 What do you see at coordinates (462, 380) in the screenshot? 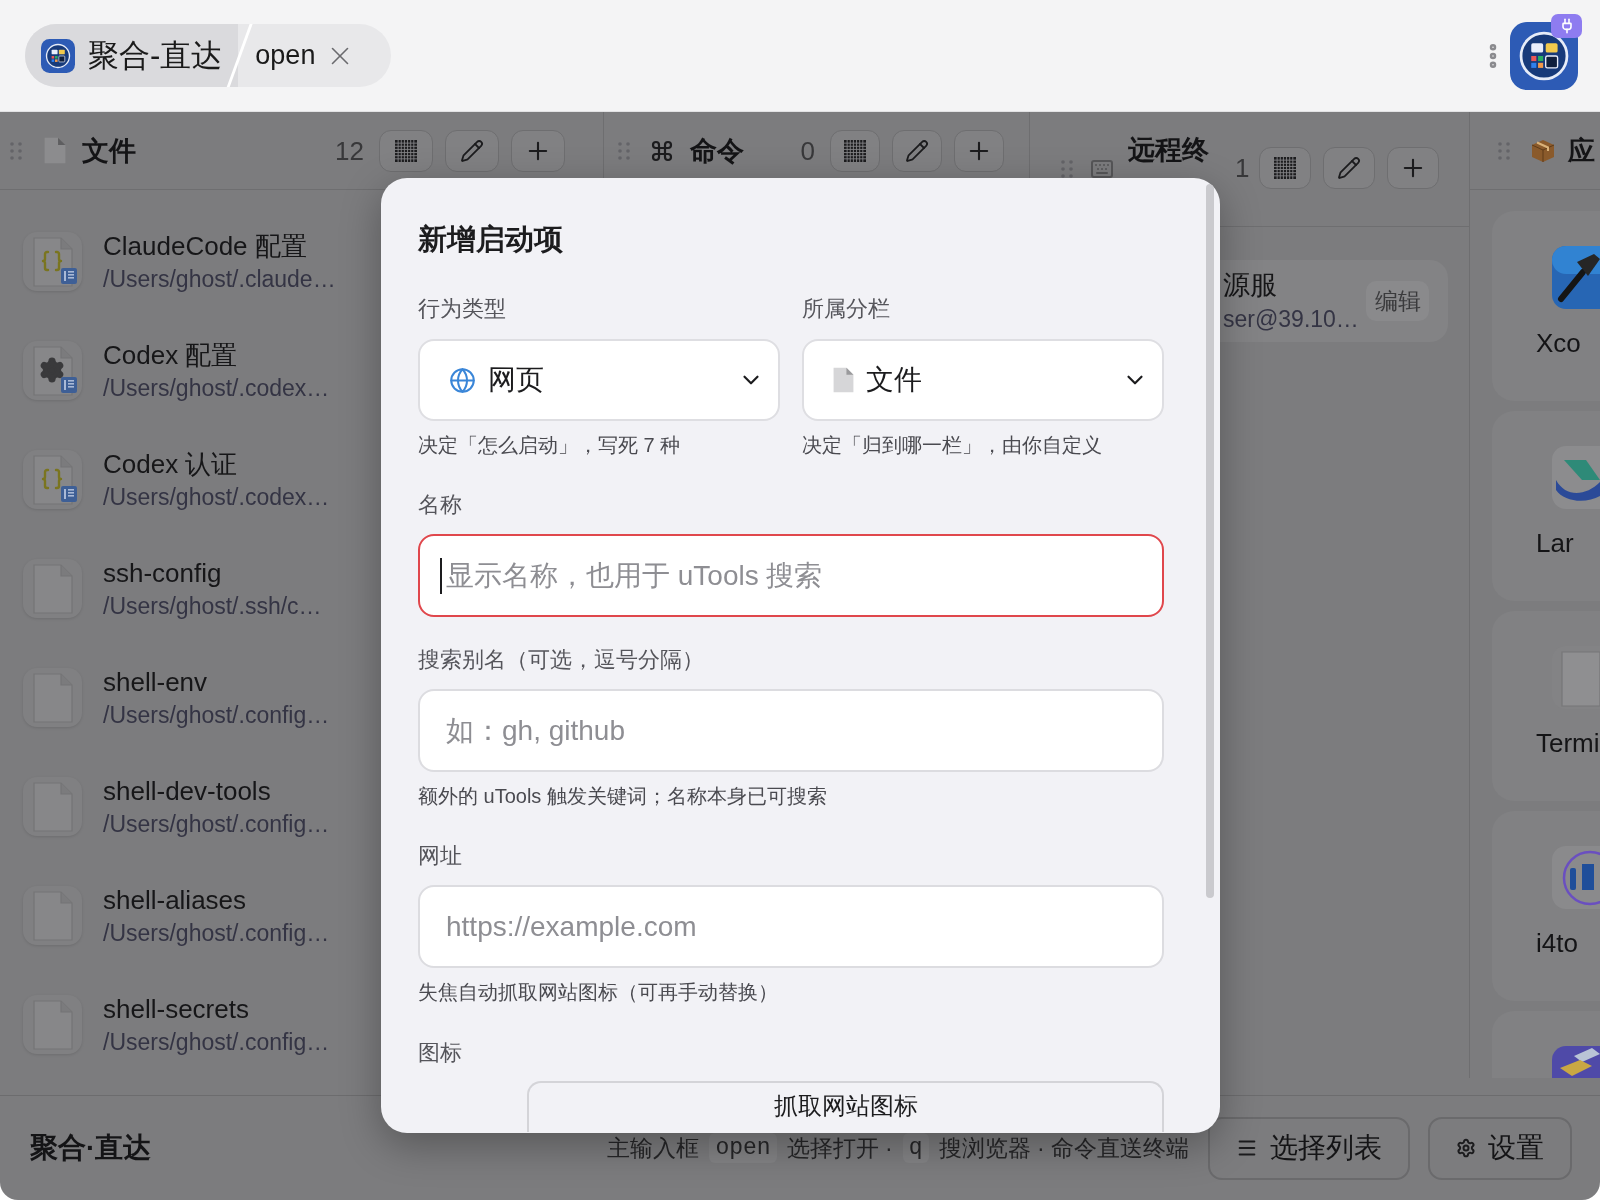
I see `globe-icon` at bounding box center [462, 380].